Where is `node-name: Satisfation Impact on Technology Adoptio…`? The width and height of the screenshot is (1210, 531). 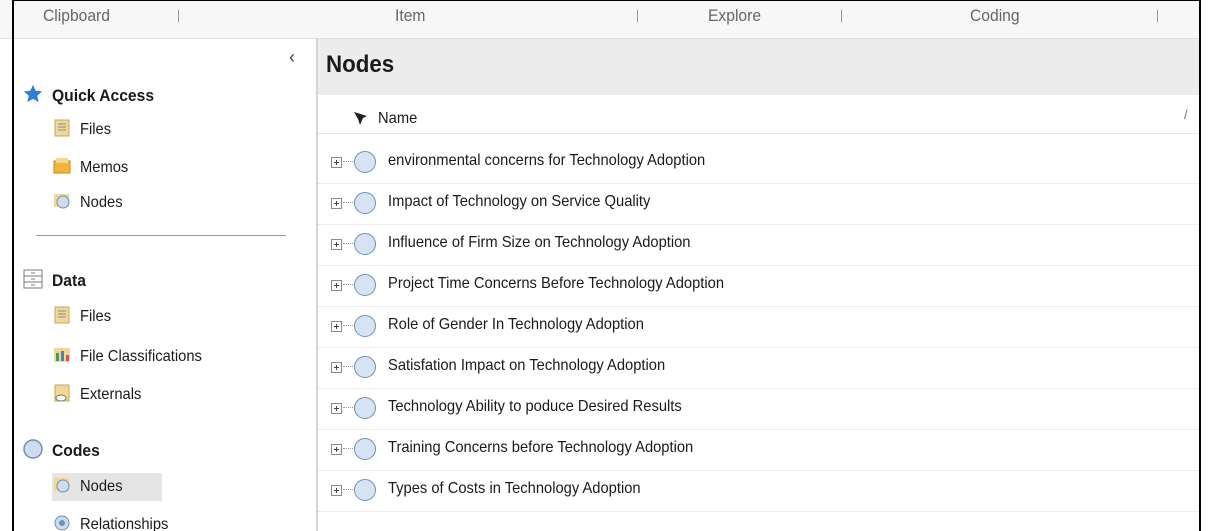 node-name: Satisfation Impact on Technology Adoptio… is located at coordinates (527, 365).